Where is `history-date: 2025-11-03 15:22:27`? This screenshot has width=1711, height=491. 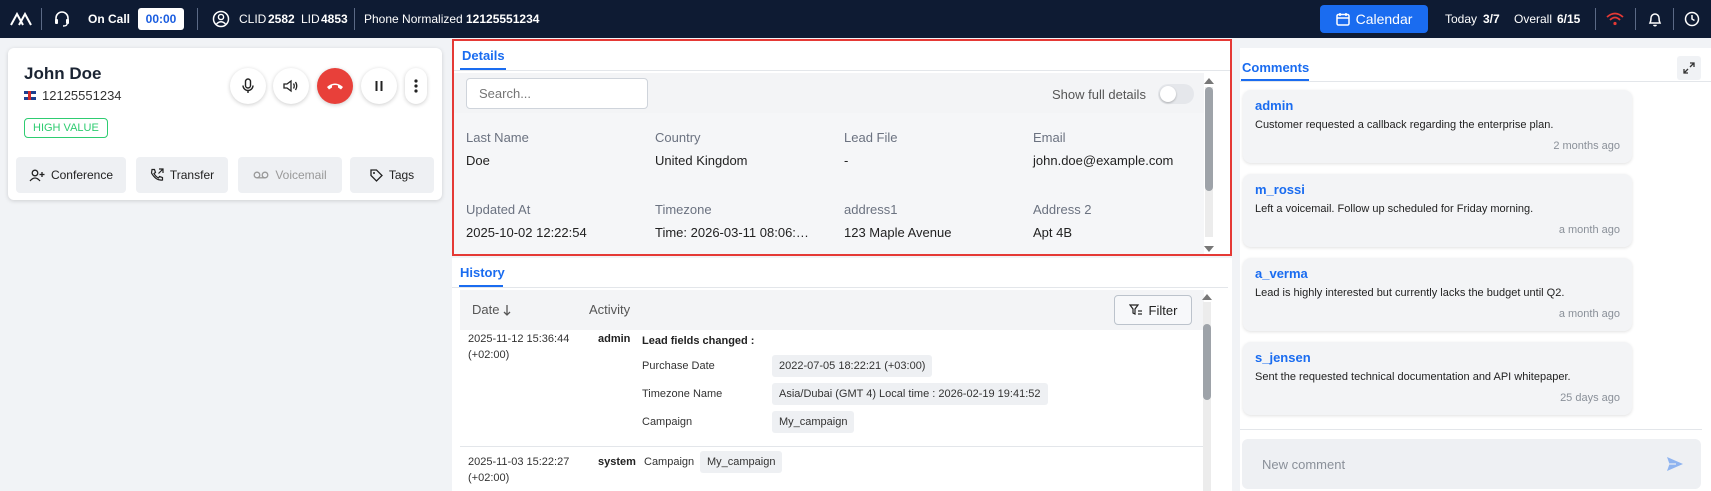
history-date: 2025-11-03 15:22:27 is located at coordinates (519, 462).